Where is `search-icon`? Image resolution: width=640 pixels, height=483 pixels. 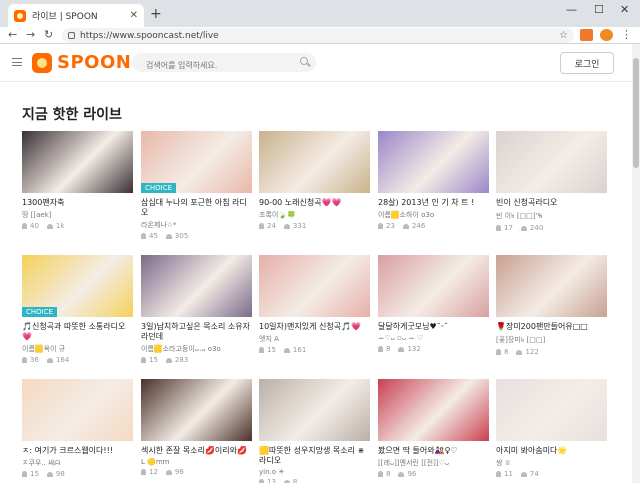
search-icon is located at coordinates (304, 61).